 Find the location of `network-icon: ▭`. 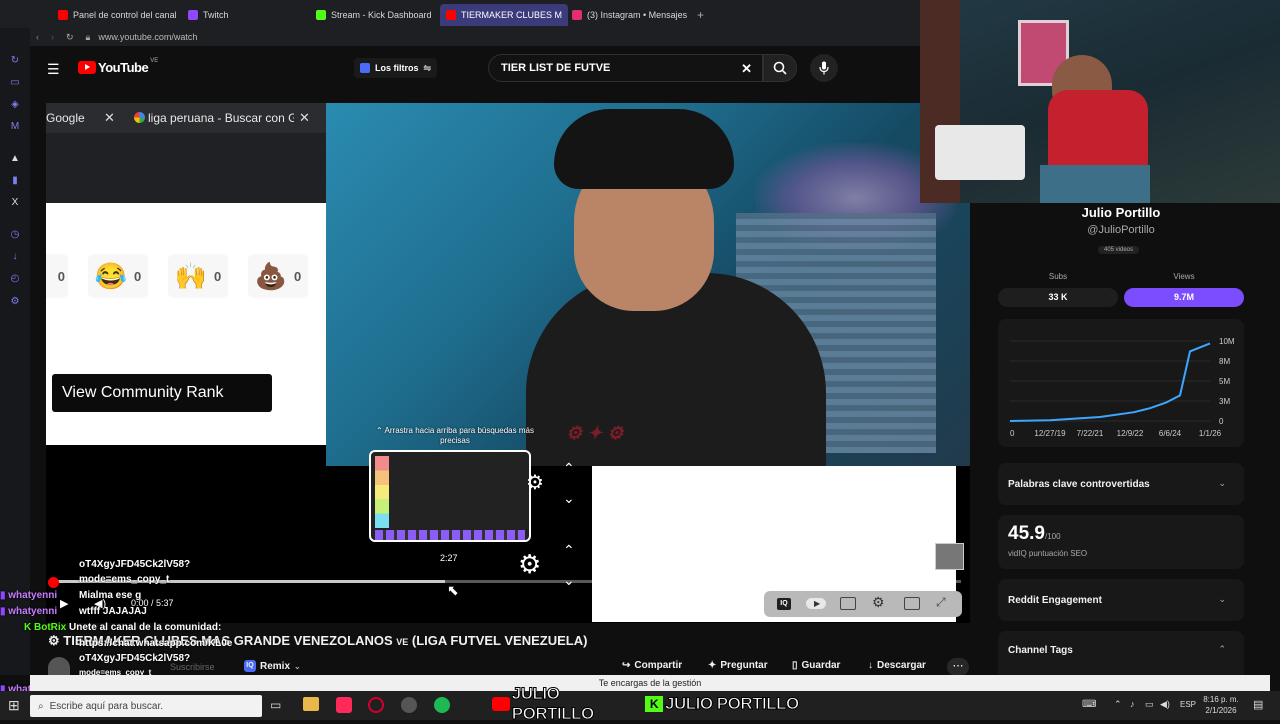

network-icon: ▭ is located at coordinates (1149, 704).